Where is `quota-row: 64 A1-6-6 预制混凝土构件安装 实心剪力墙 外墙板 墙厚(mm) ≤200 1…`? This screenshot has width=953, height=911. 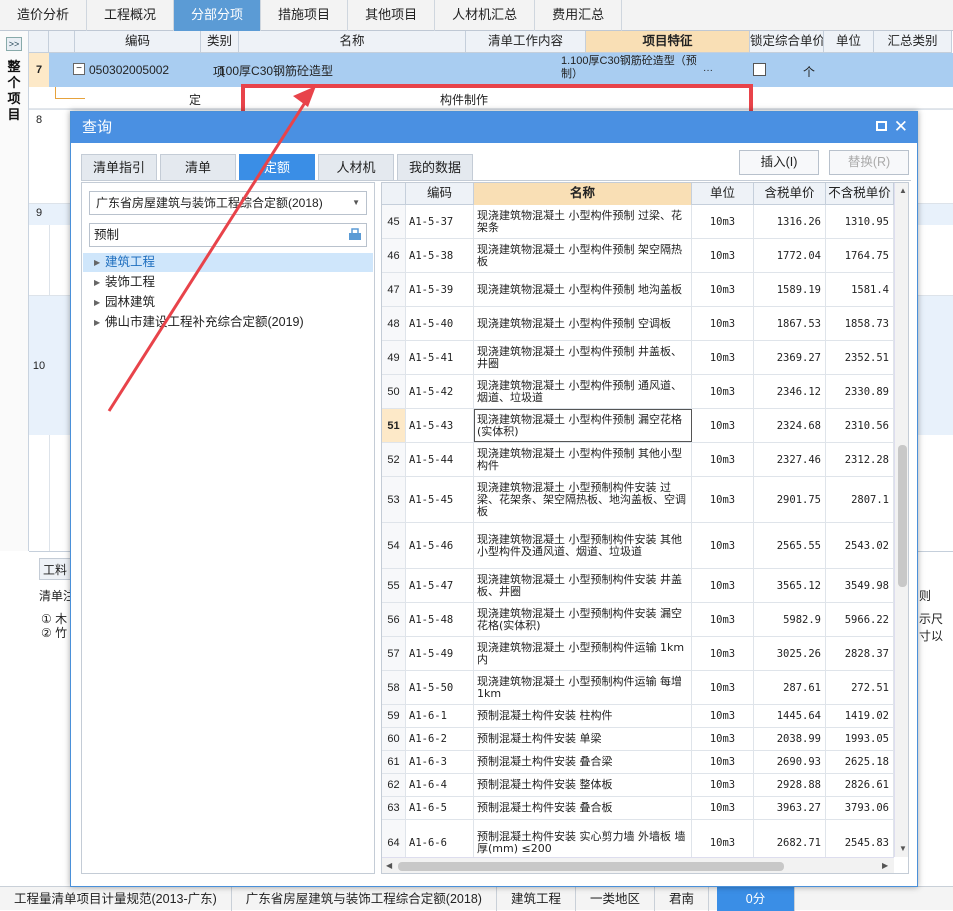 quota-row: 64 A1-6-6 预制混凝土构件安装 实心剪力墙 外墙板 墙厚(mm) ≤200 1… is located at coordinates (638, 838).